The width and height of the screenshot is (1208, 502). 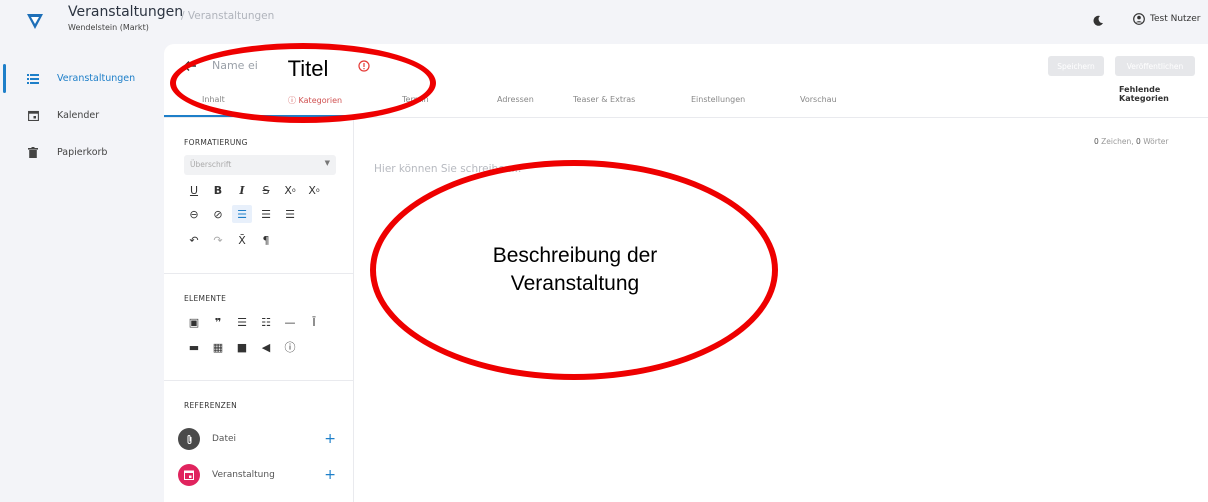 I want to click on redo-icon: ↷, so click(x=218, y=240).